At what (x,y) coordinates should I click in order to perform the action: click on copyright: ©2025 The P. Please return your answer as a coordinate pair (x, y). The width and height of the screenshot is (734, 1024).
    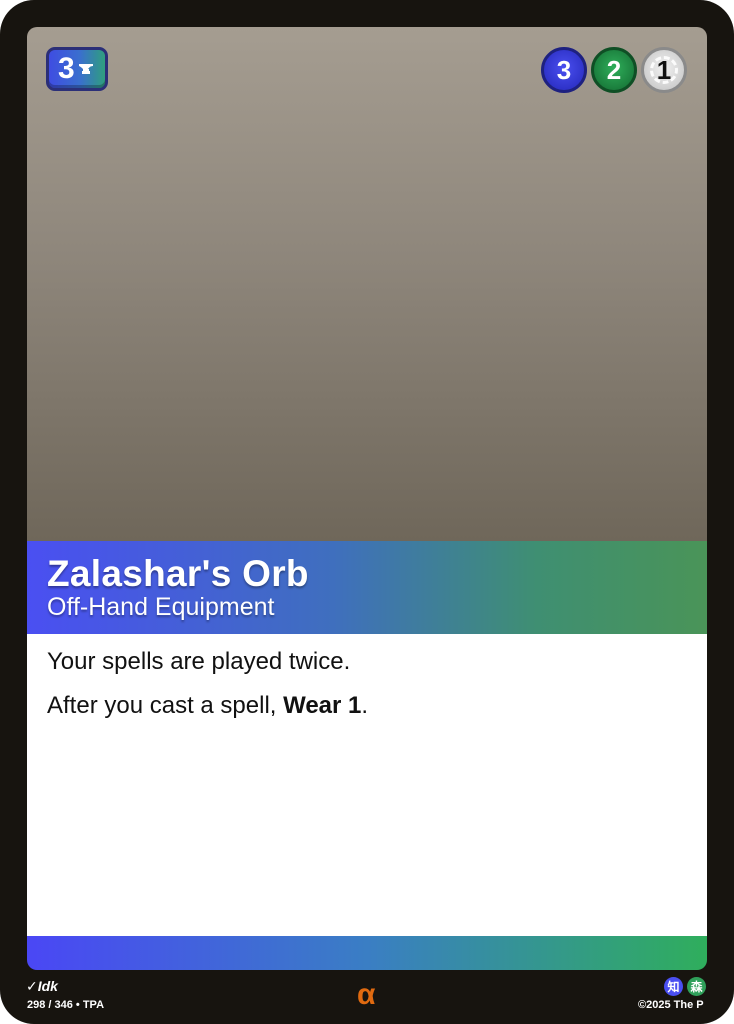
    Looking at the image, I should click on (671, 1005).